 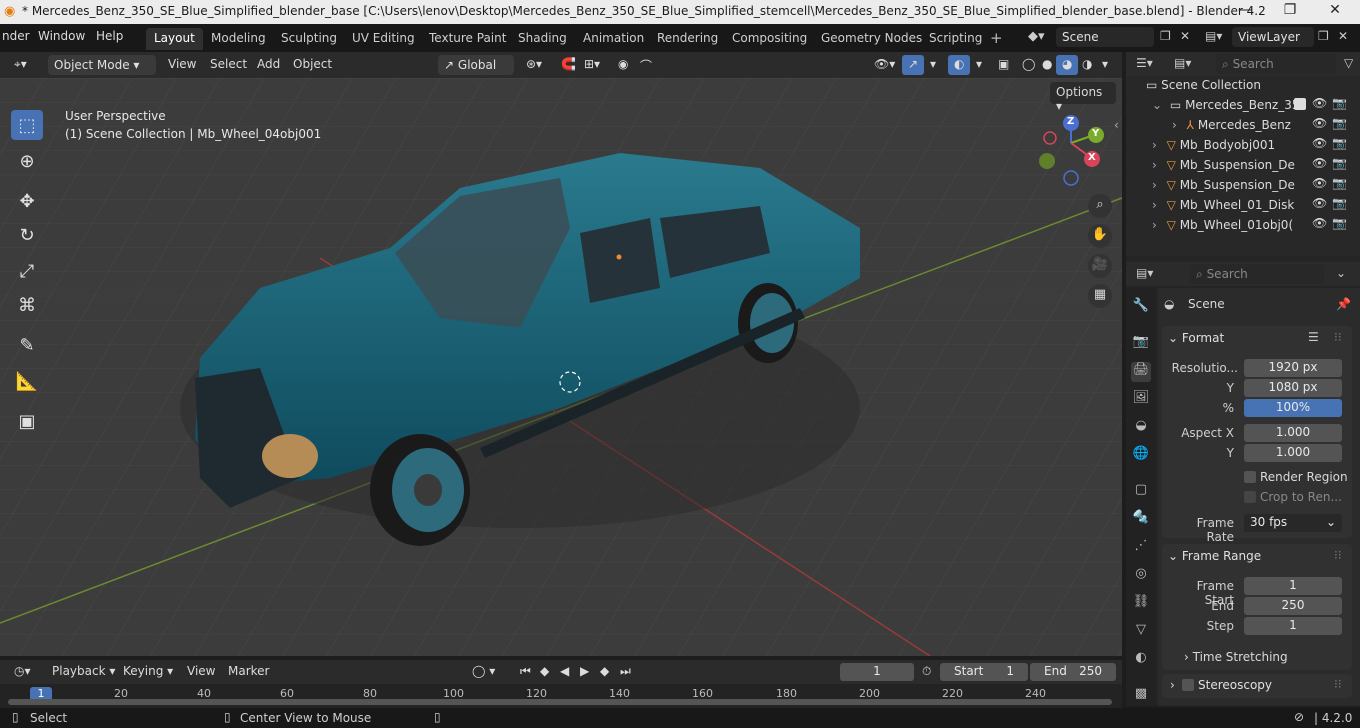 What do you see at coordinates (604, 672) in the screenshot?
I see `jump-keyframe-forward-icon: ◆` at bounding box center [604, 672].